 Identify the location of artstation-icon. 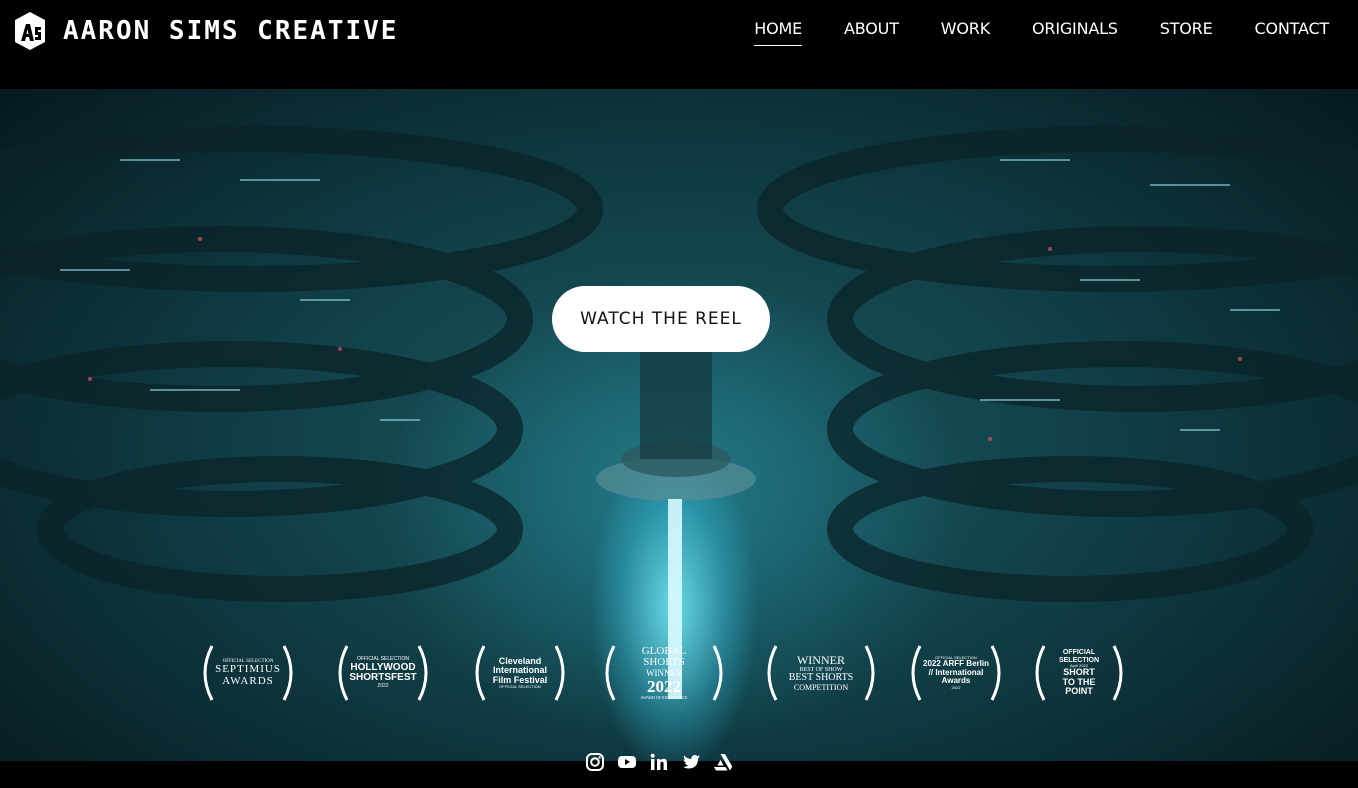
(723, 762).